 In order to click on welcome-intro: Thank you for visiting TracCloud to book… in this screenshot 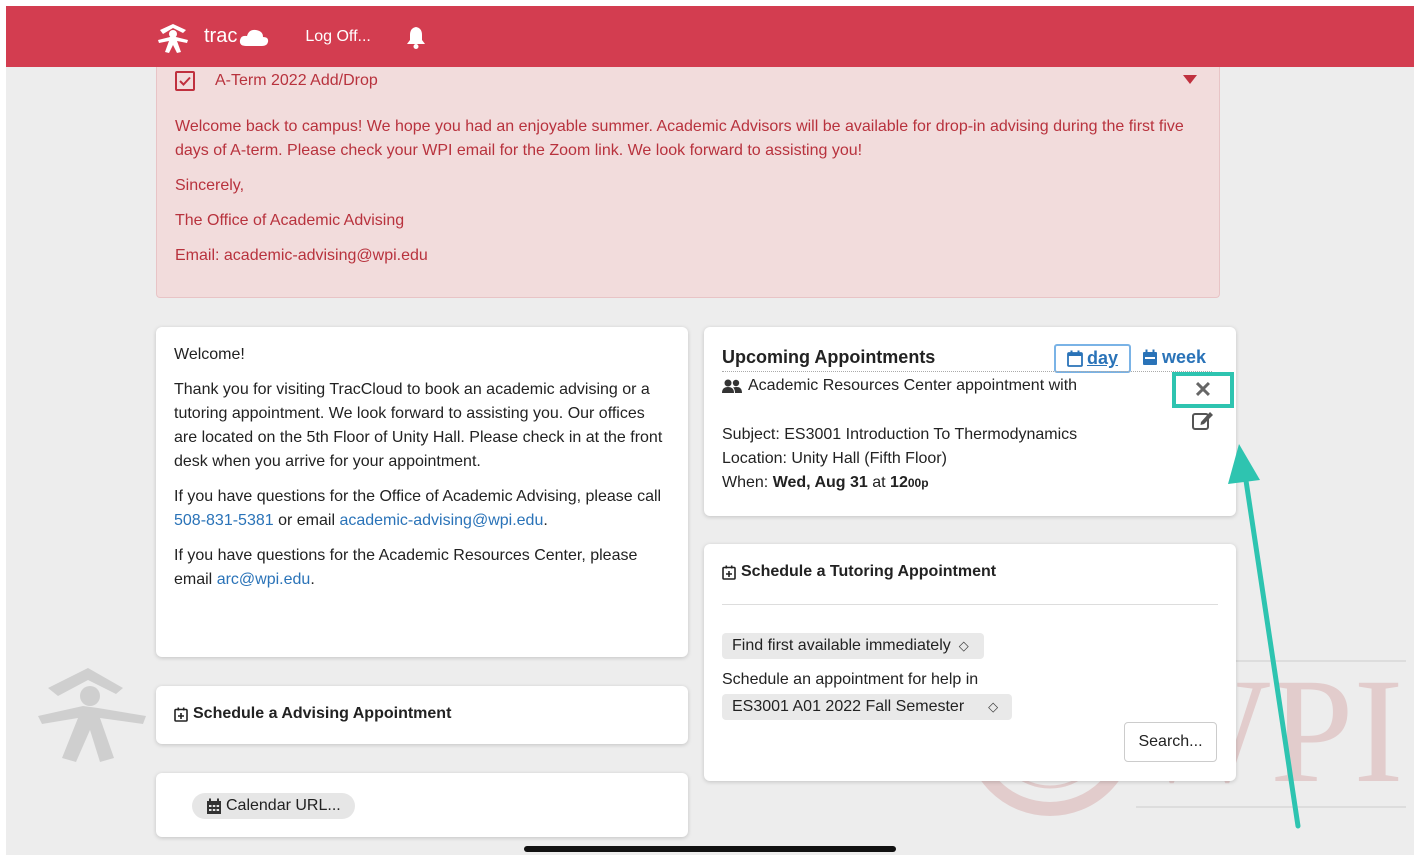, I will do `click(418, 425)`.